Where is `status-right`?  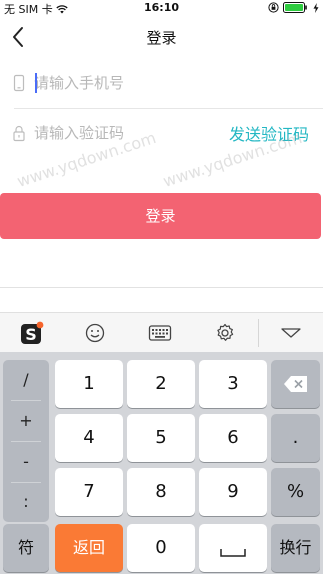 status-right is located at coordinates (293, 7).